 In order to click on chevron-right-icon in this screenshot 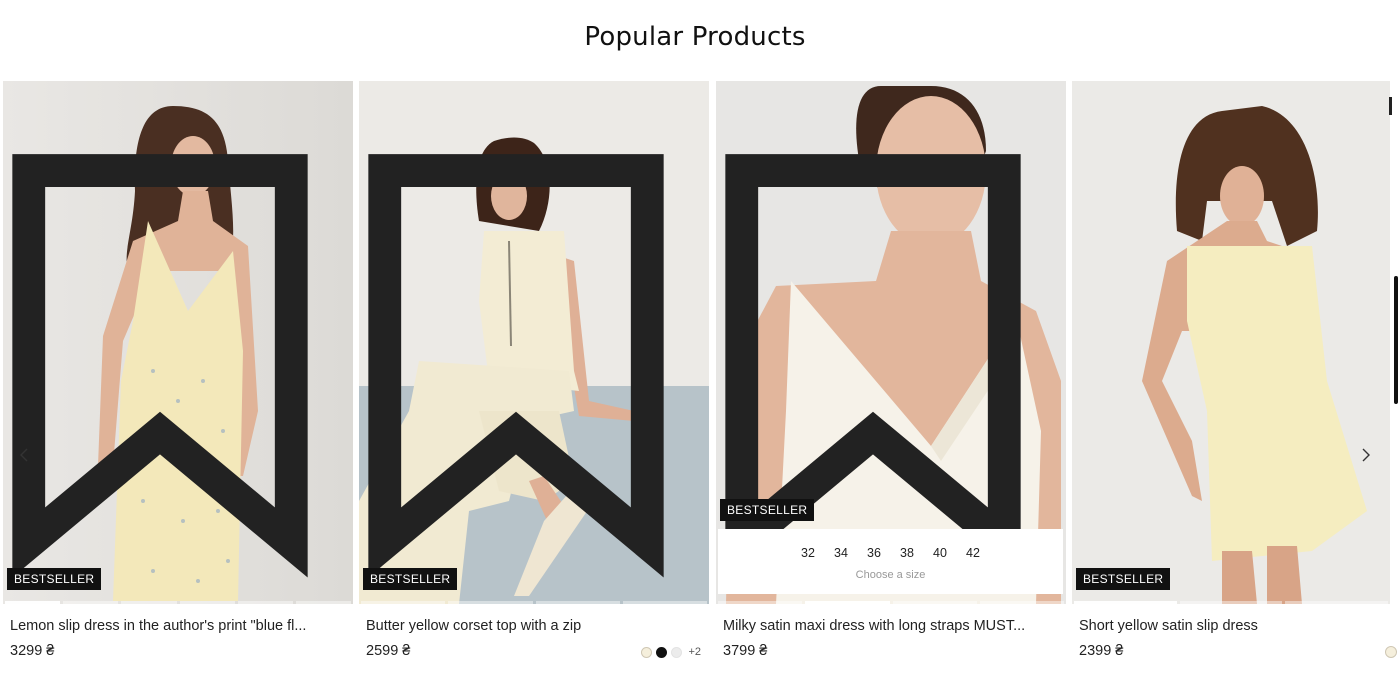, I will do `click(1366, 455)`.